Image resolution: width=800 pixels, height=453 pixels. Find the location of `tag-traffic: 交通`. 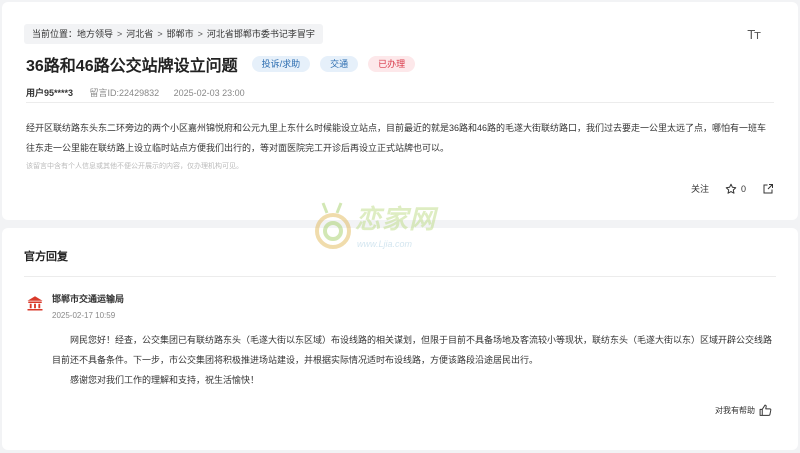

tag-traffic: 交通 is located at coordinates (339, 64).